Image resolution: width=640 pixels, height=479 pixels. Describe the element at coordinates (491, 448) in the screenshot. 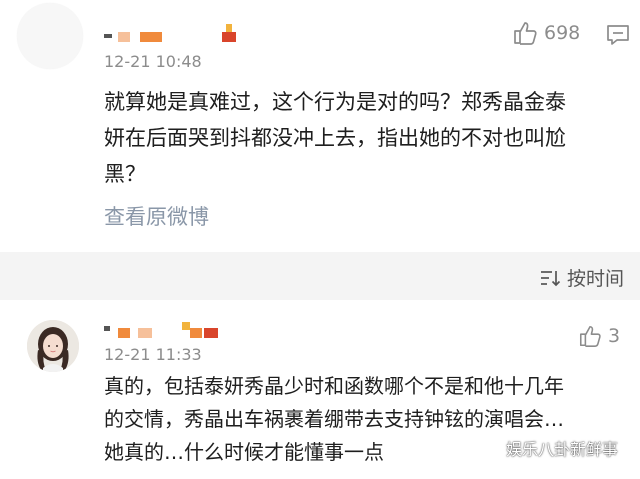

I see `wechat-icon` at that location.